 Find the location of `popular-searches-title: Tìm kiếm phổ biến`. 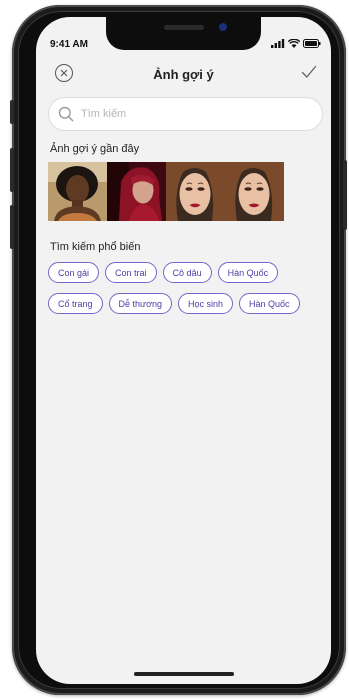

popular-searches-title: Tìm kiếm phổ biến is located at coordinates (95, 247).